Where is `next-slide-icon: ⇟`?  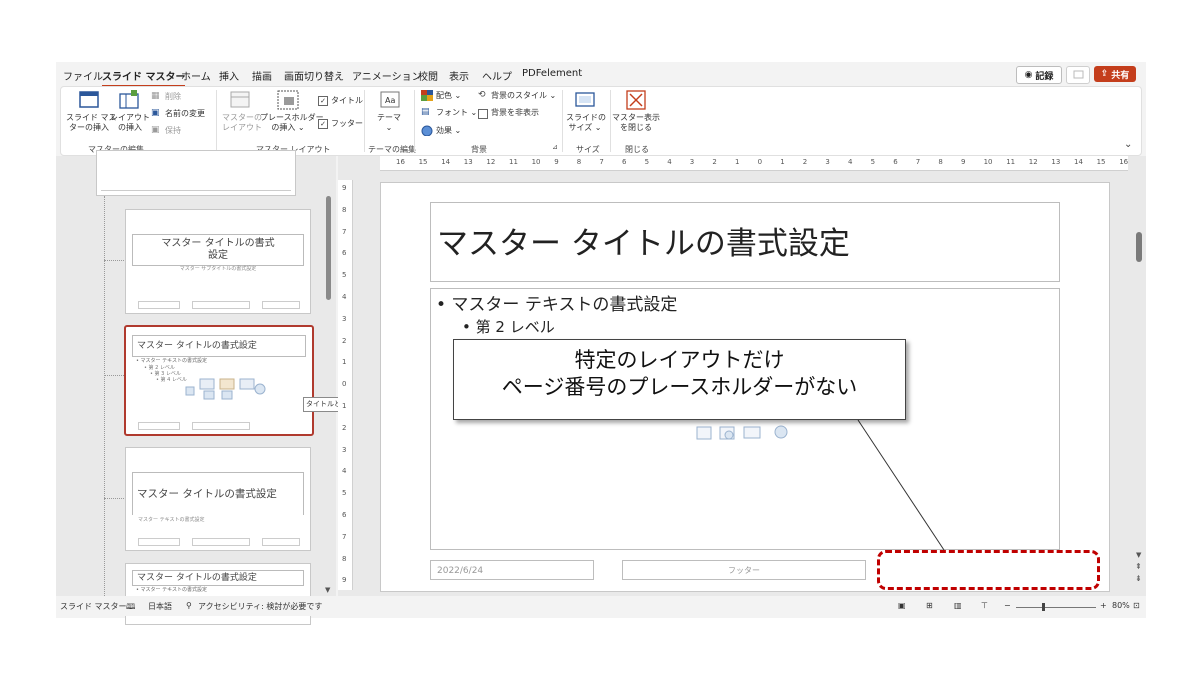 next-slide-icon: ⇟ is located at coordinates (1138, 578).